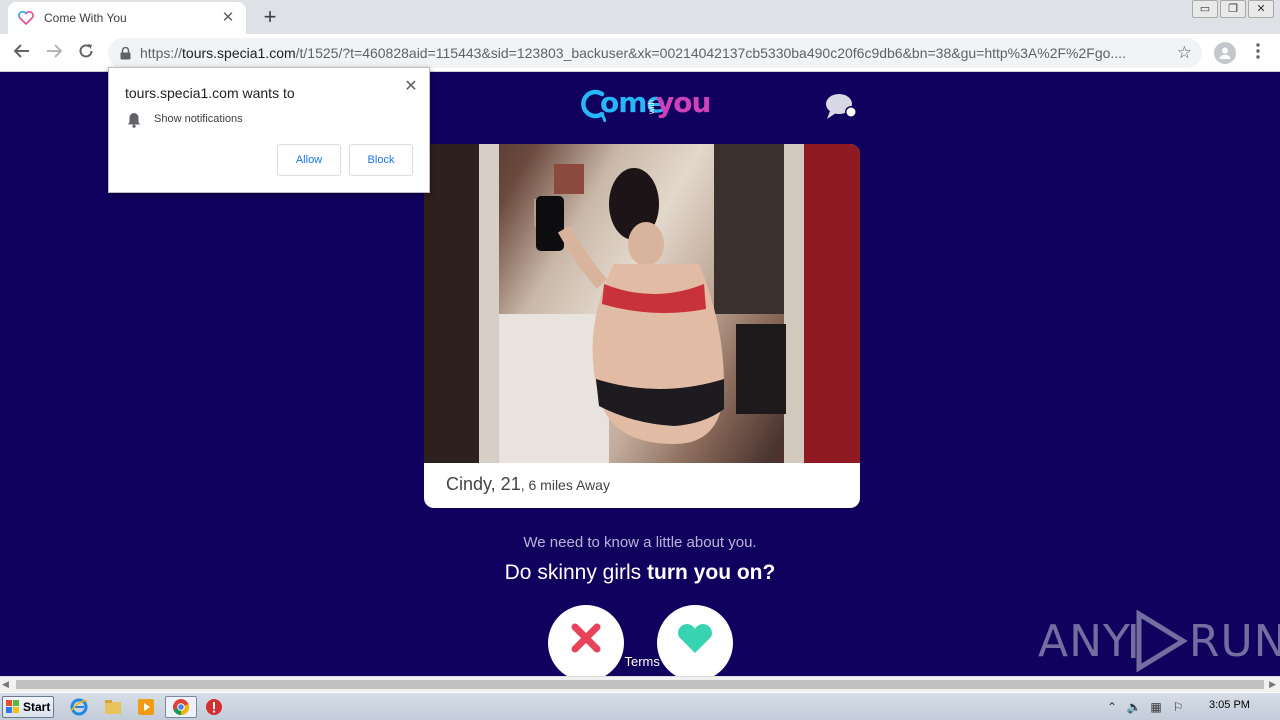 This screenshot has width=1280, height=720. What do you see at coordinates (640, 572) in the screenshot?
I see `question-title: Do skinny girls turn you on?` at bounding box center [640, 572].